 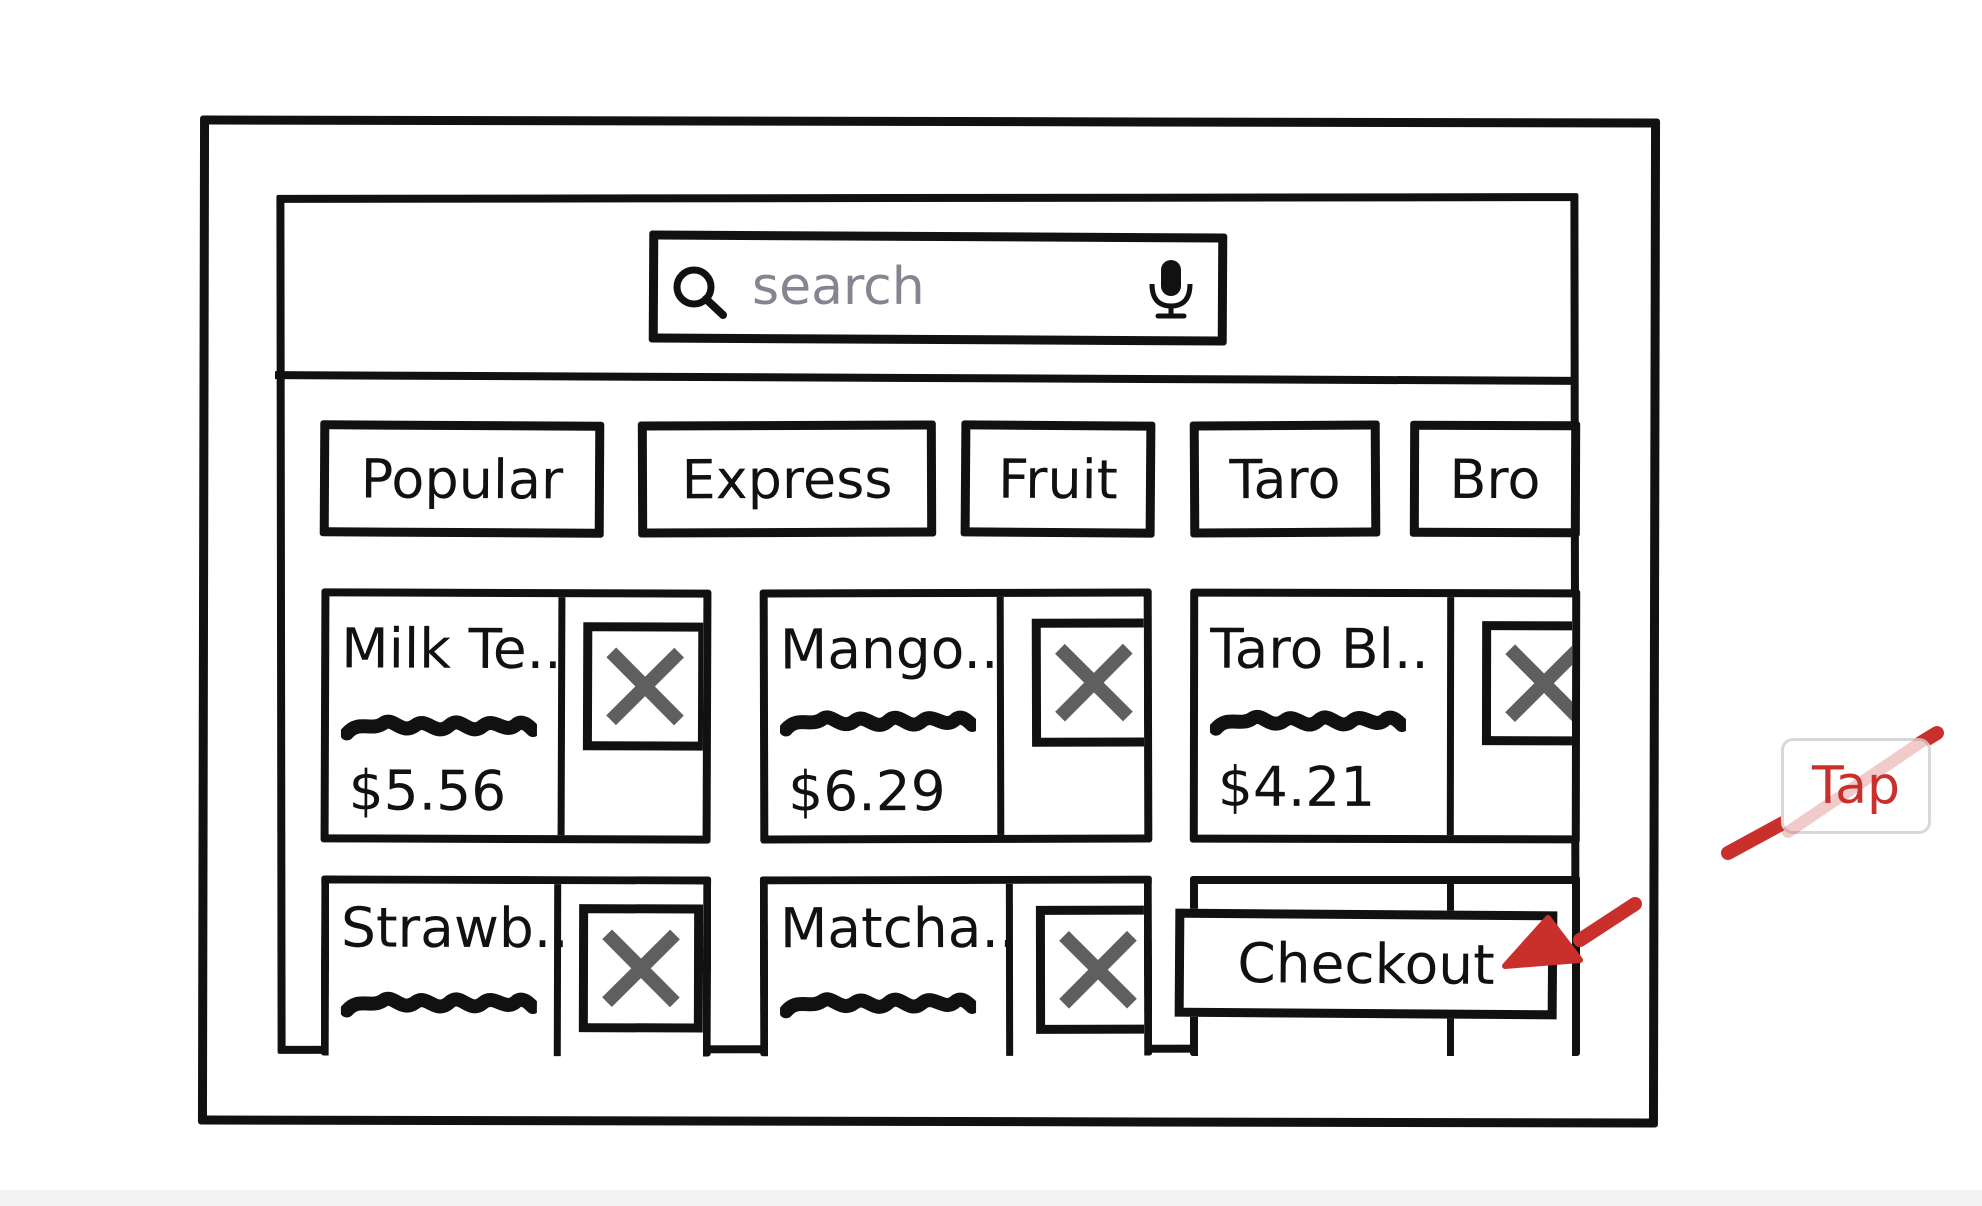 I want to click on tap-gesture-label: Tap, so click(x=1856, y=786).